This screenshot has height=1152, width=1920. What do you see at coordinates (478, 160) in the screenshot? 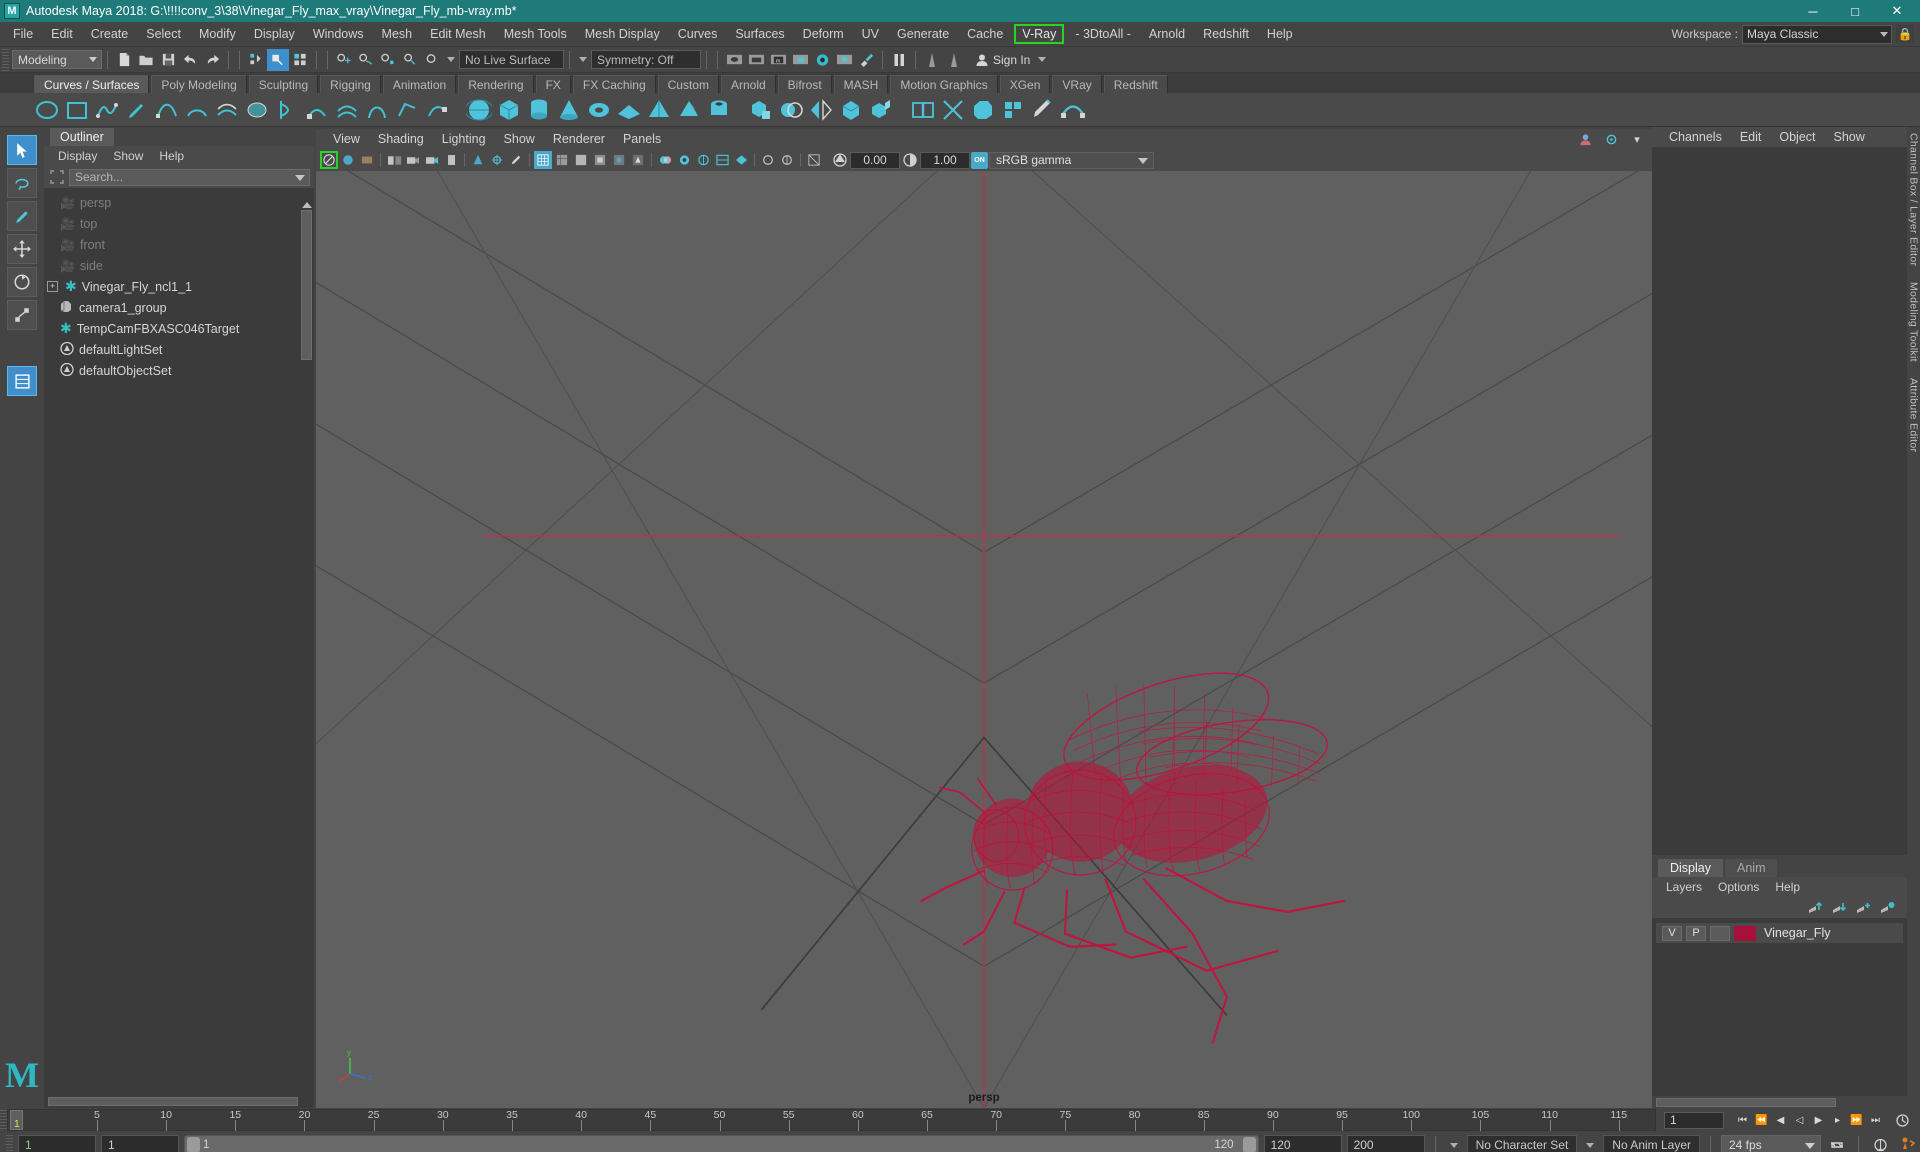
I see `isolate-select-icon` at bounding box center [478, 160].